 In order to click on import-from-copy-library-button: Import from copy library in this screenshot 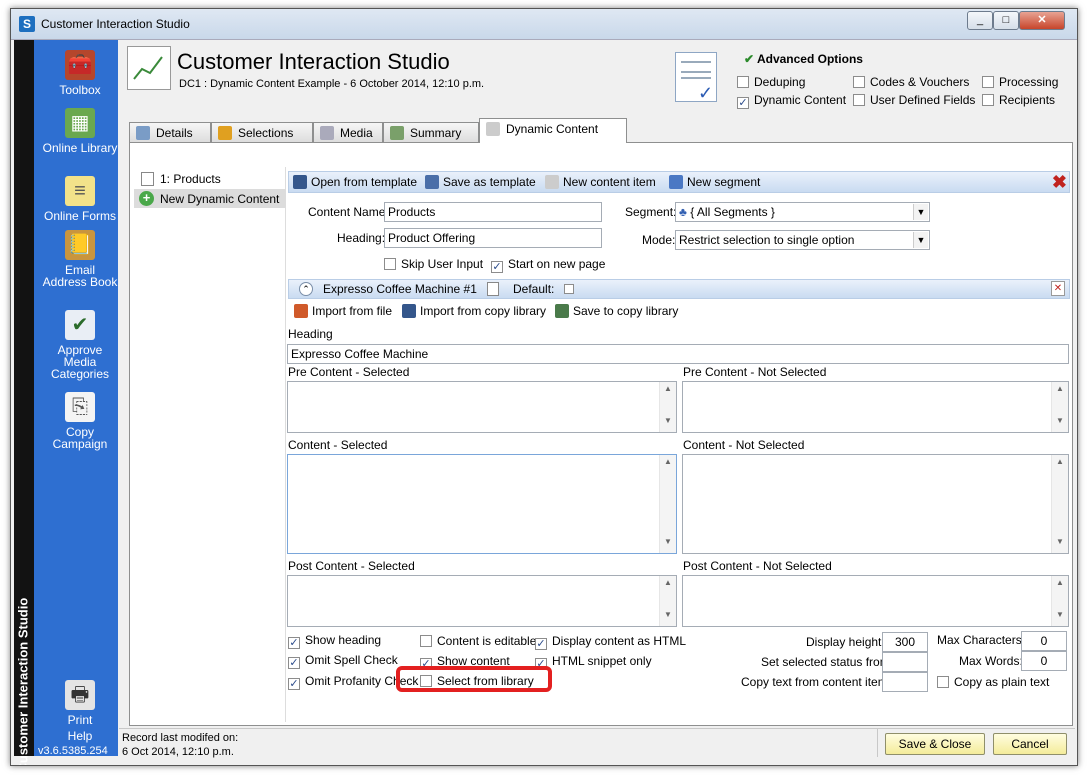, I will do `click(474, 311)`.